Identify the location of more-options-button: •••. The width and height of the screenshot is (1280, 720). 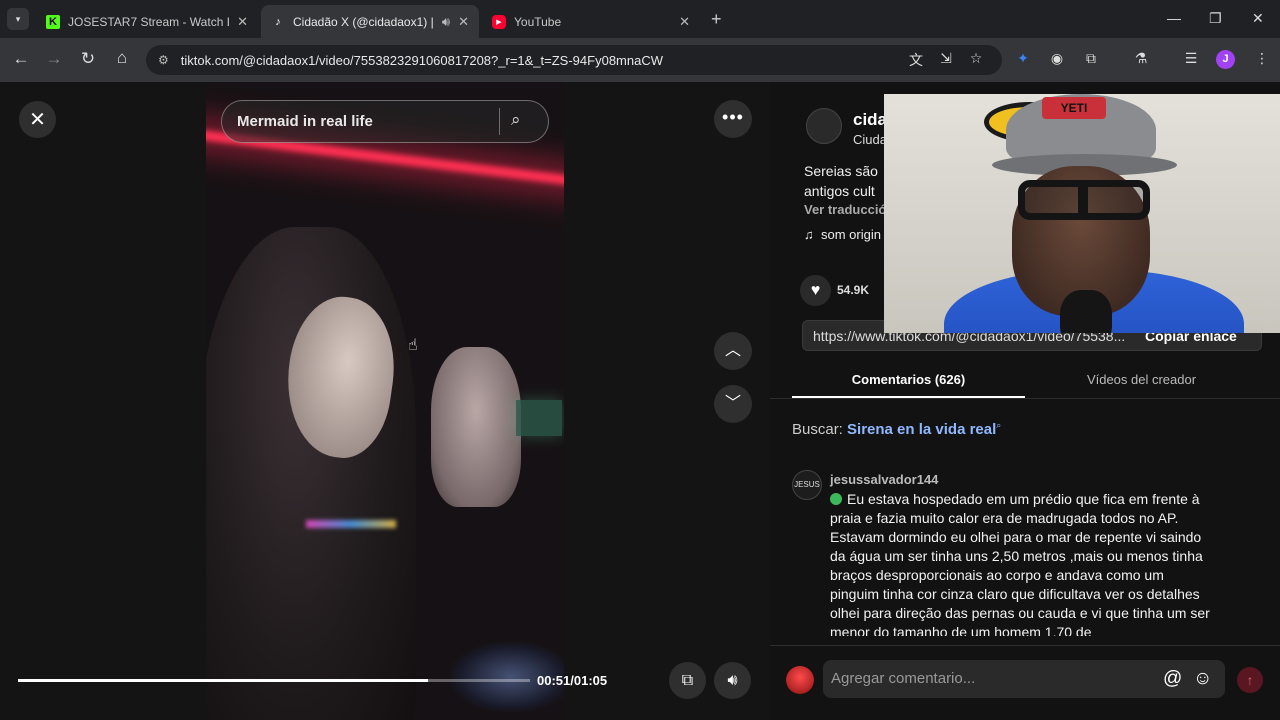
(733, 119).